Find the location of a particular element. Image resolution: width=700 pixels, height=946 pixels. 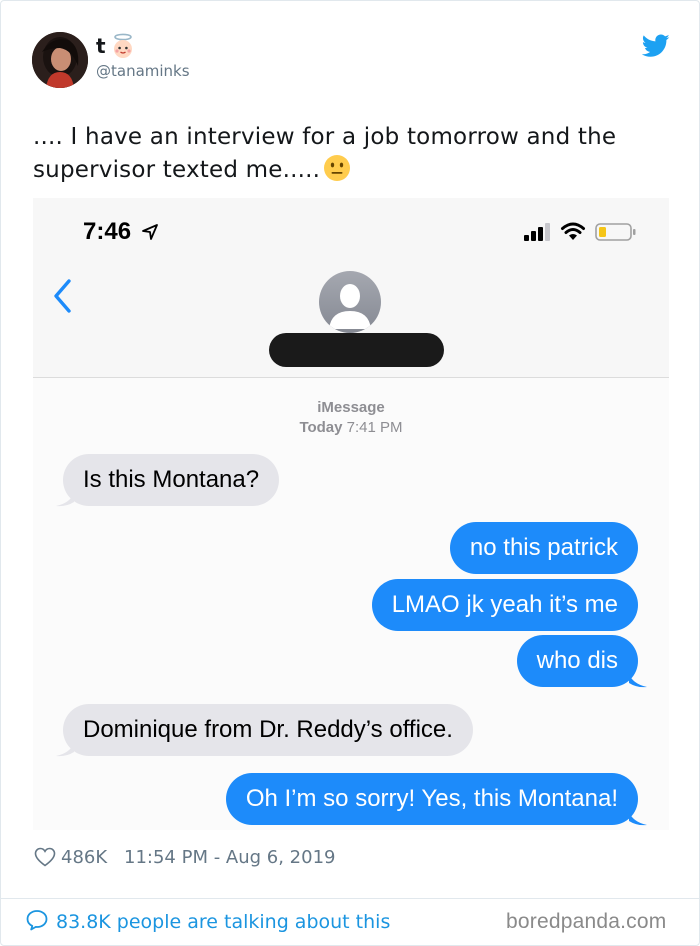

user-display-name: t is located at coordinates (101, 46).